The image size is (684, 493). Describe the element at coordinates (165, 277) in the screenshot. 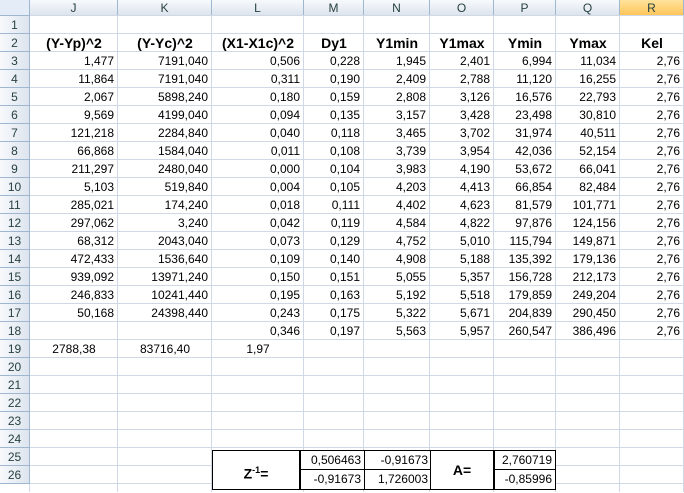

I see `table-cell: 13971,240` at that location.